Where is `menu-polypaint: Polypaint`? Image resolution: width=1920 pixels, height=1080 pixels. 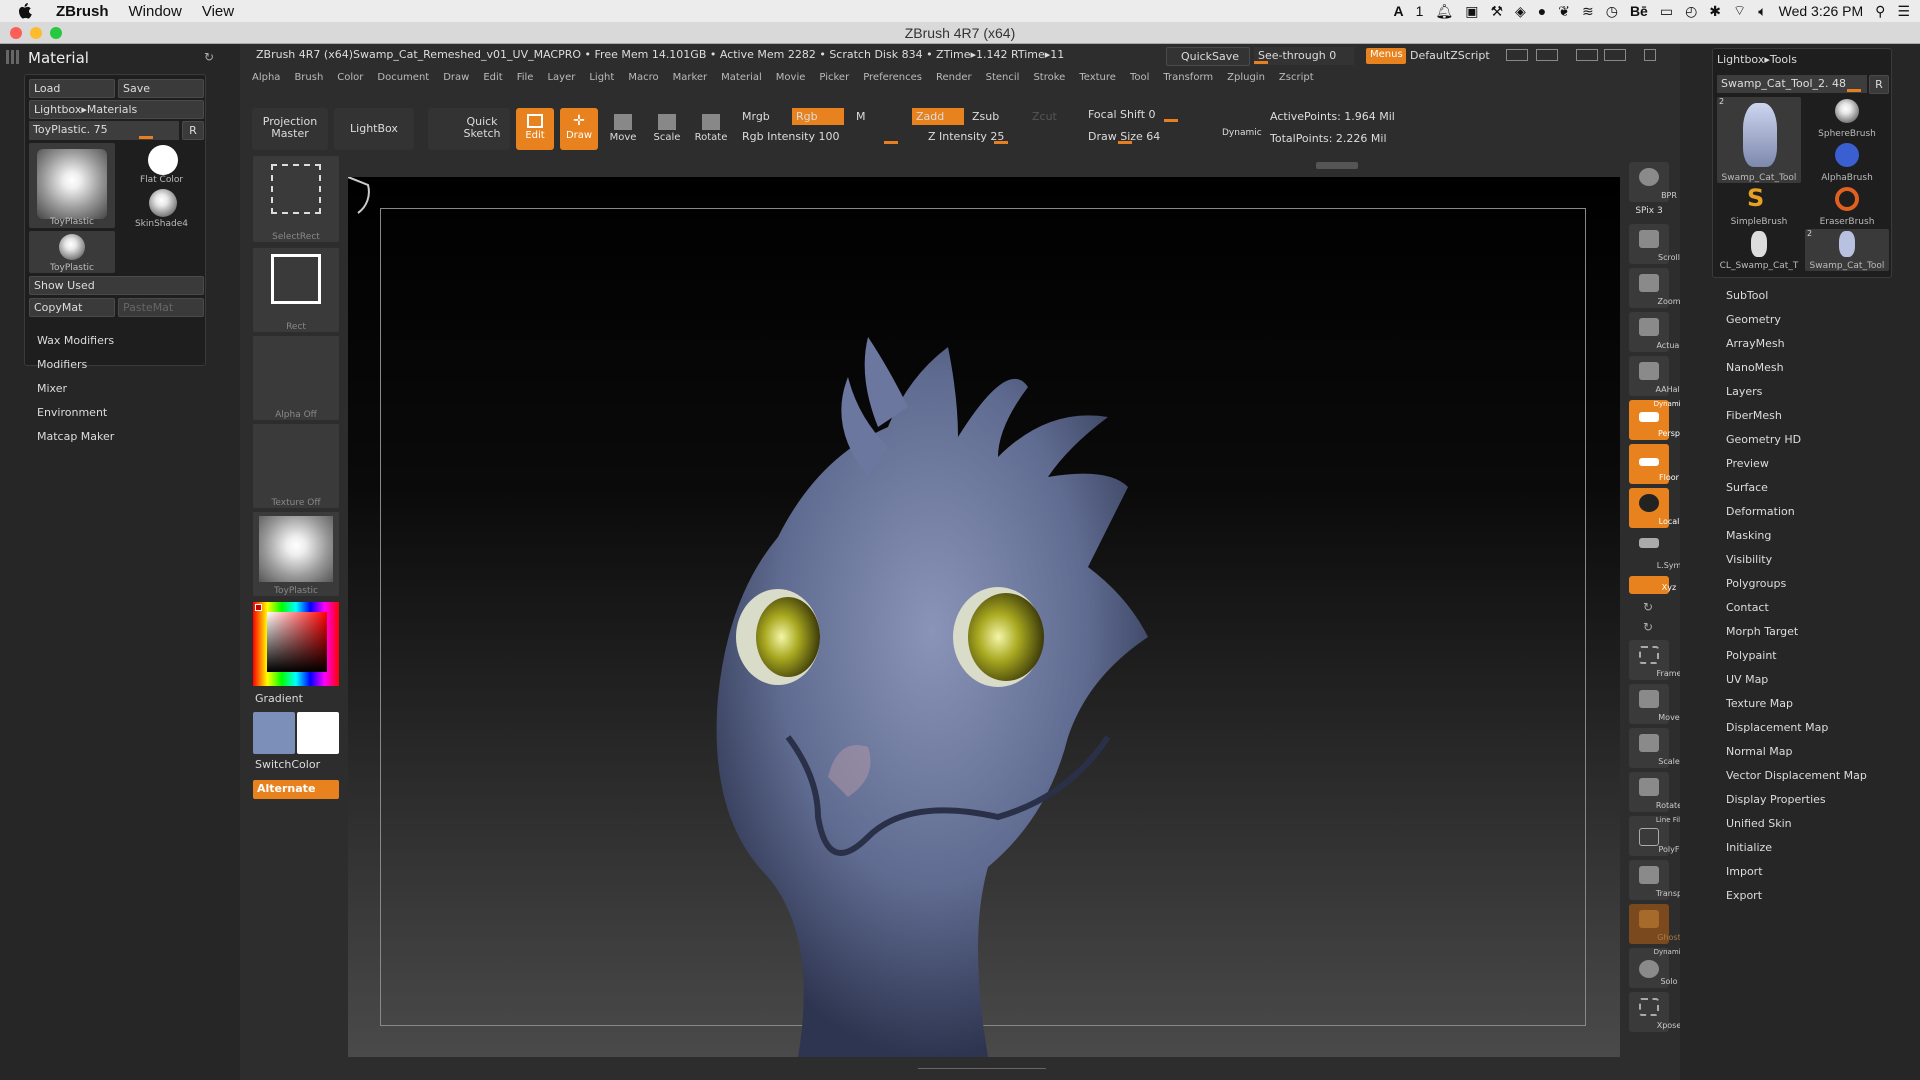
menu-polypaint: Polypaint is located at coordinates (1751, 655).